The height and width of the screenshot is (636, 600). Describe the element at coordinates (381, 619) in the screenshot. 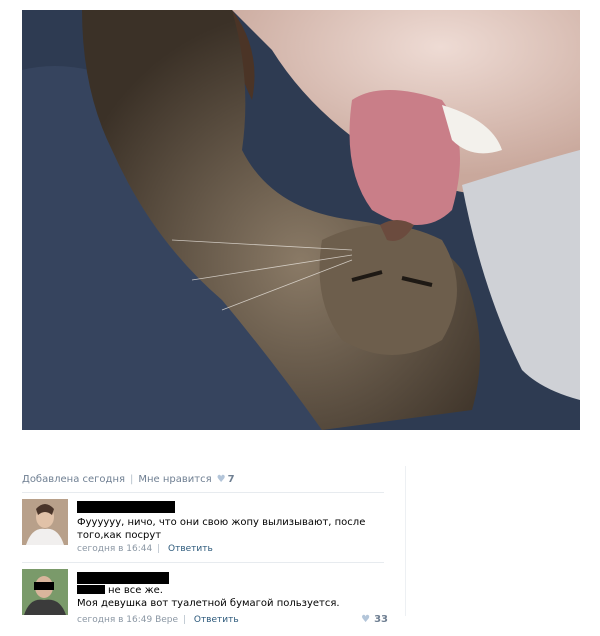

I see `comment-like-count: 33` at that location.